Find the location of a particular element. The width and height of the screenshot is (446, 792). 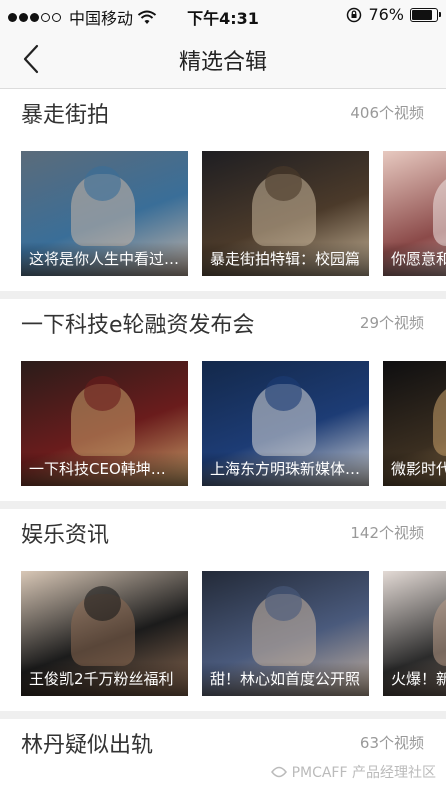

status-right: 76% is located at coordinates (393, 14).